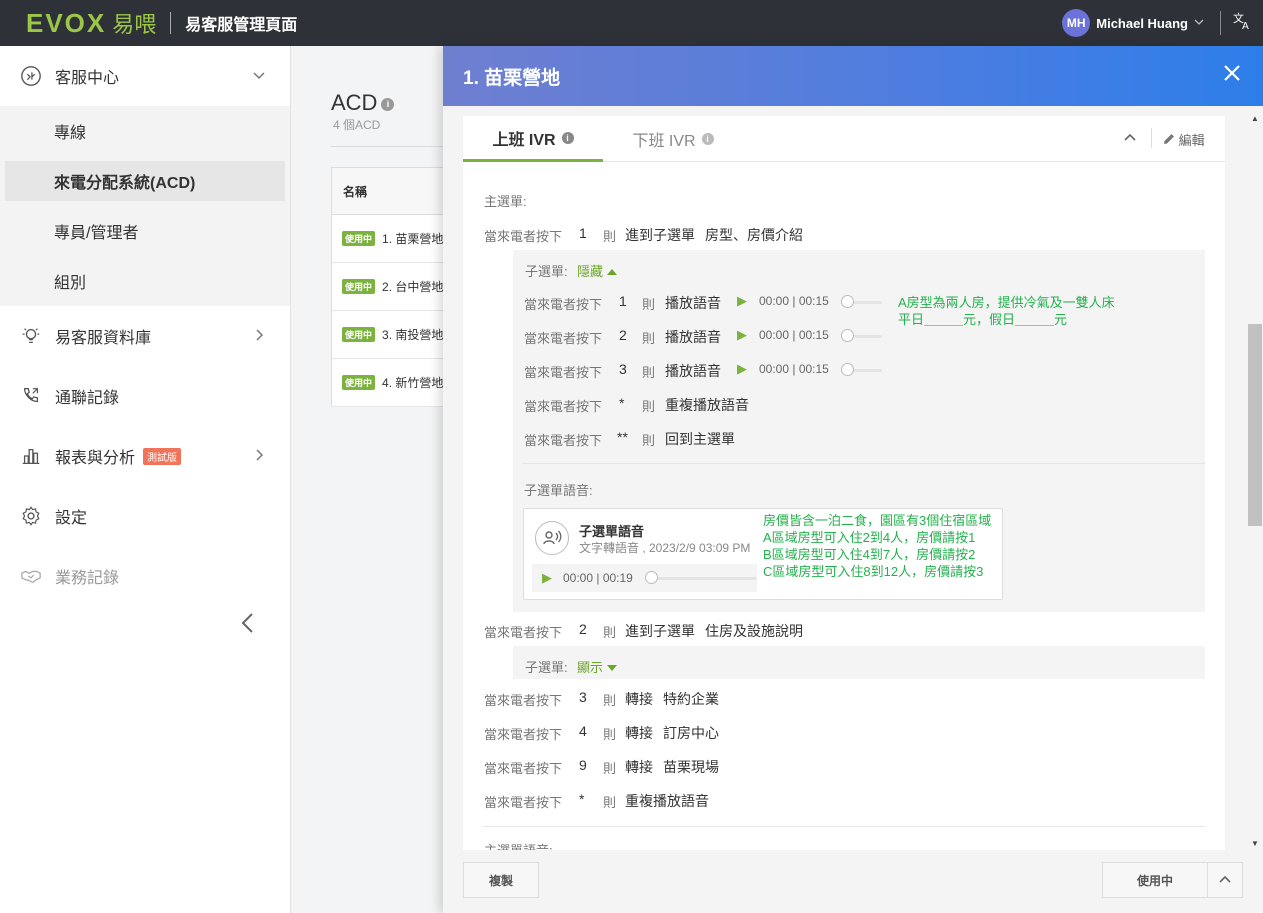 Image resolution: width=1263 pixels, height=913 pixels. What do you see at coordinates (546, 667) in the screenshot?
I see `submenu-label: 子選單:` at bounding box center [546, 667].